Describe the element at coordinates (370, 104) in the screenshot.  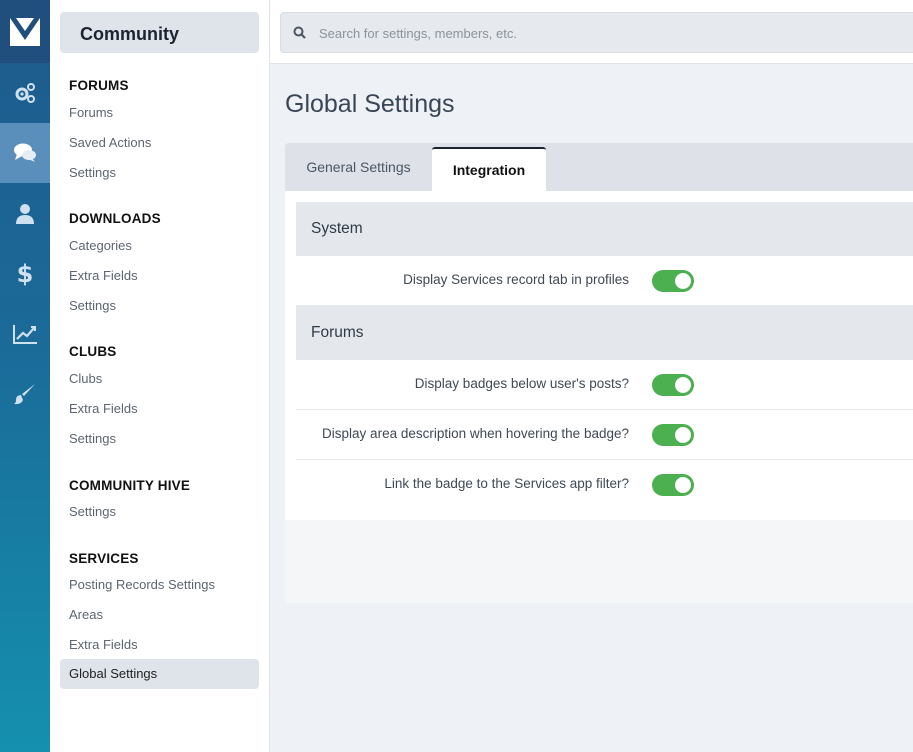
I see `page-title: Global Settings` at that location.